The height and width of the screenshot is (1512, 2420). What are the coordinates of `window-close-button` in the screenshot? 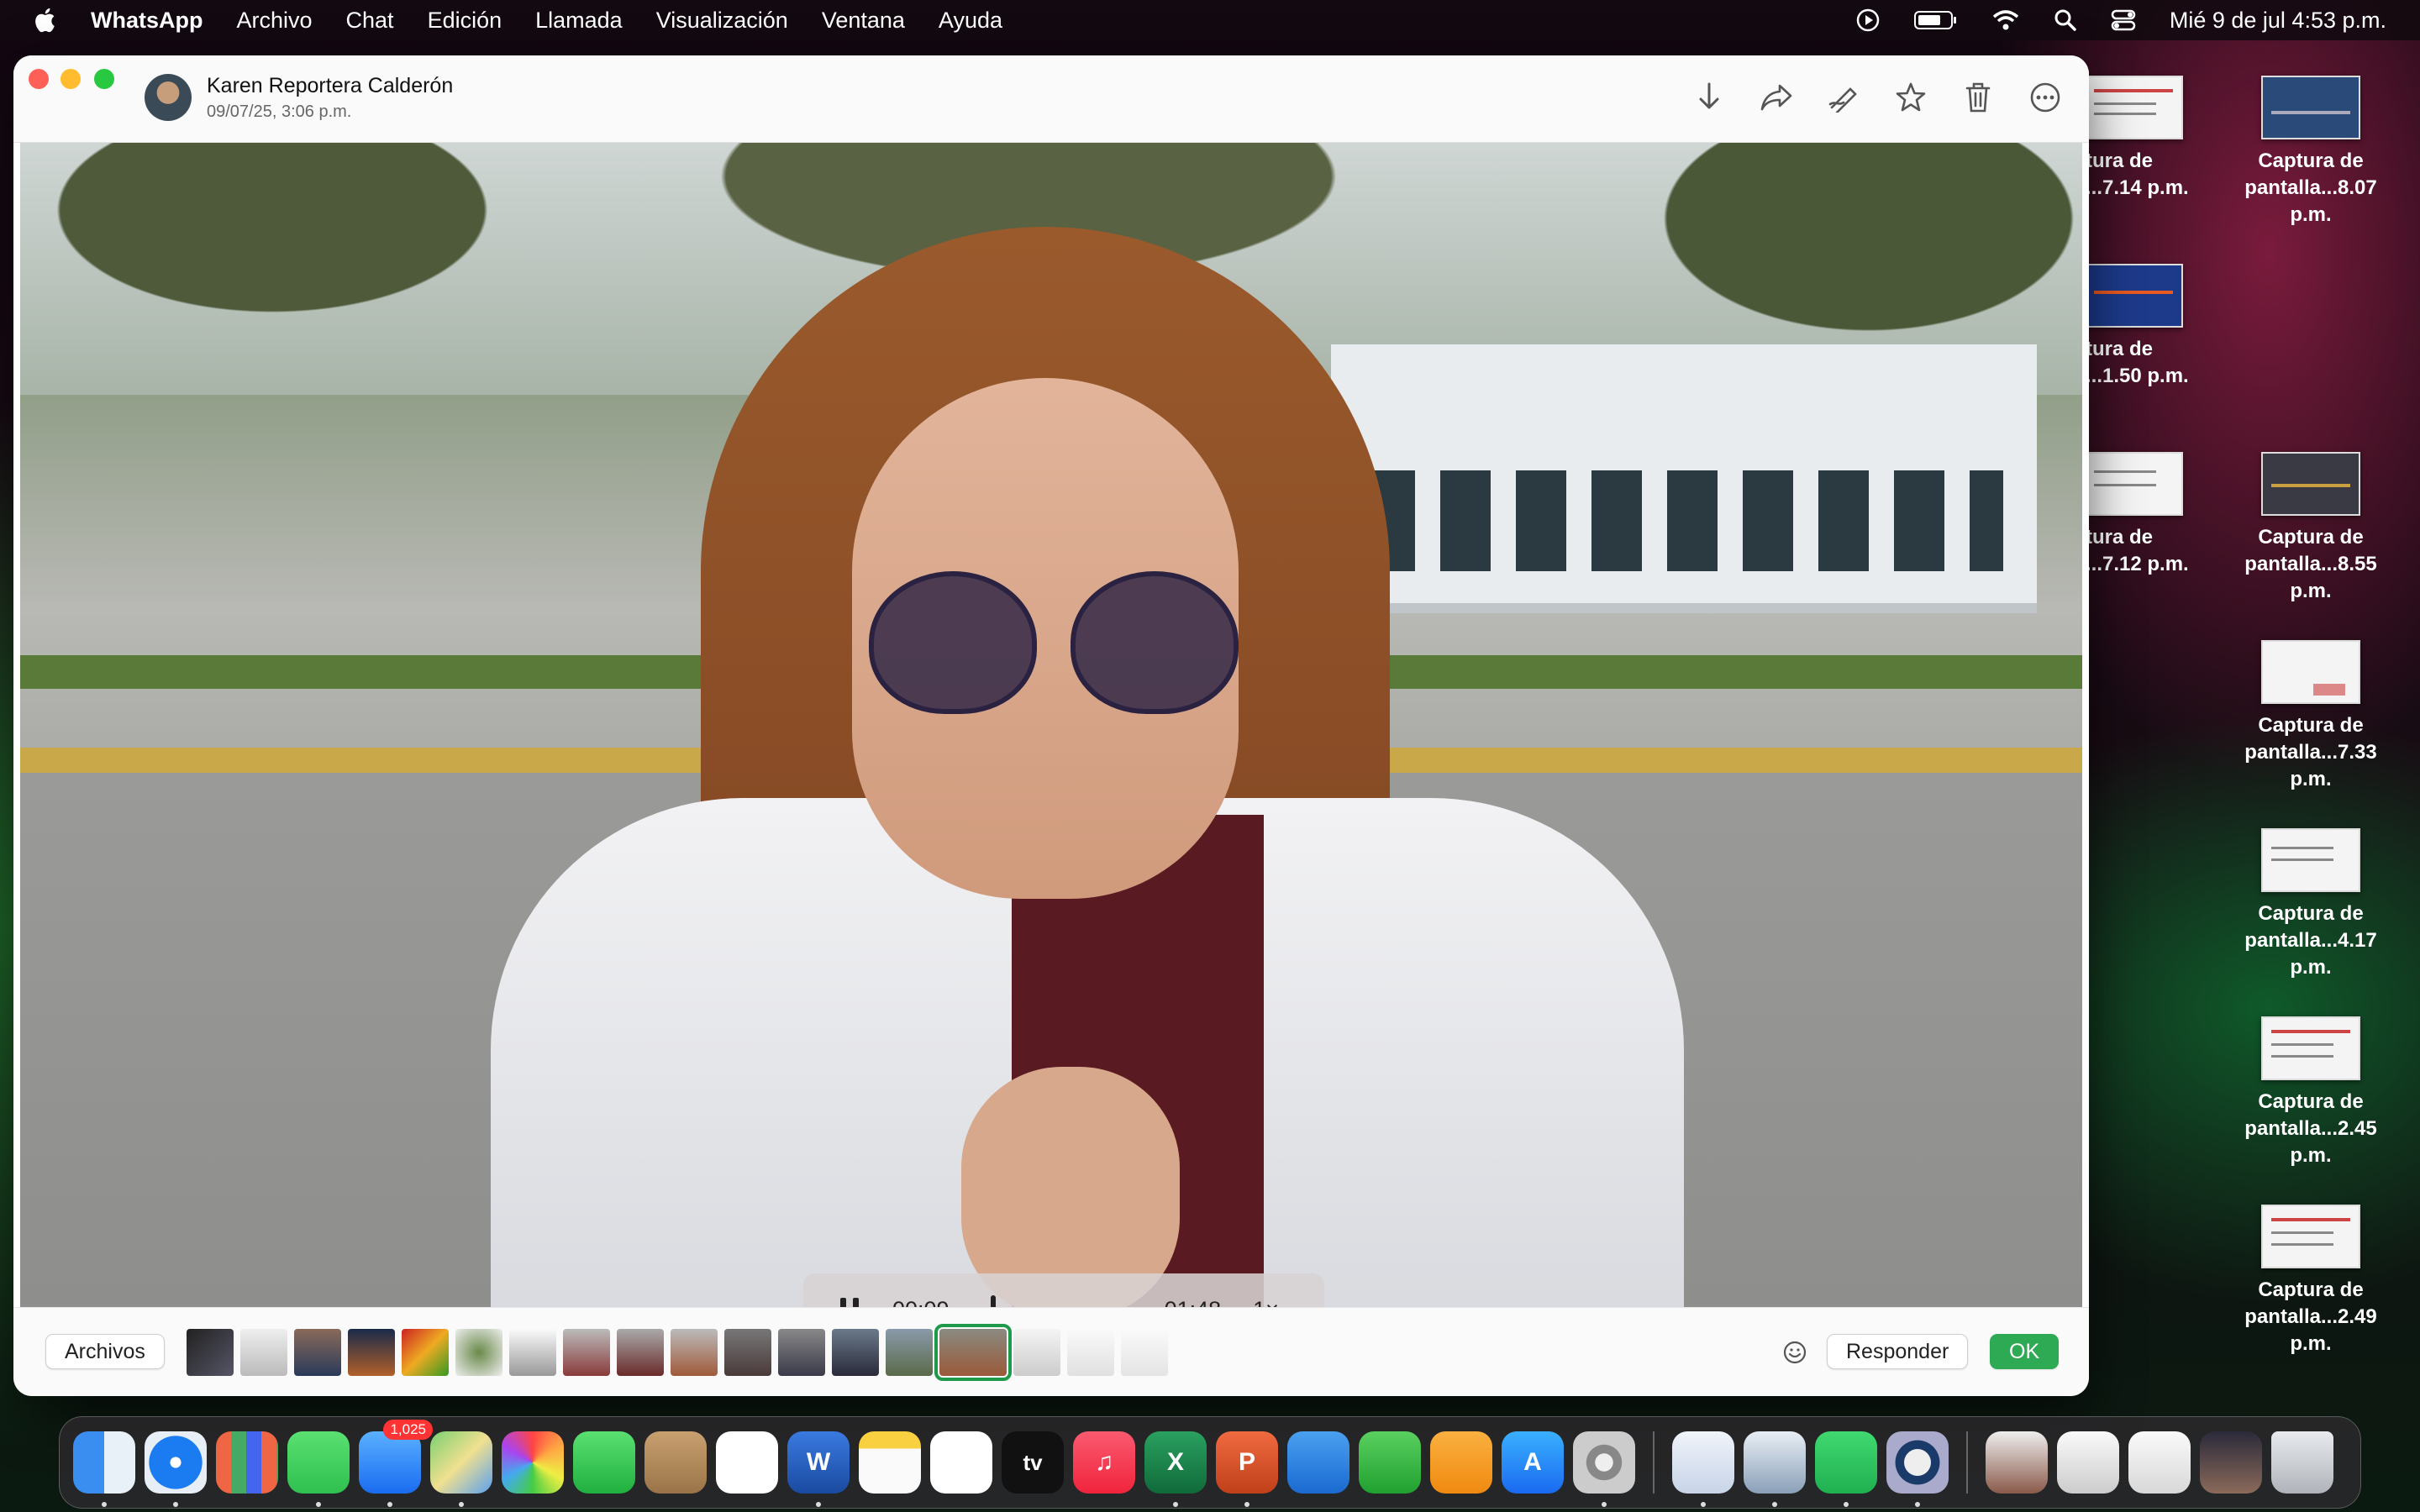 It's located at (39, 79).